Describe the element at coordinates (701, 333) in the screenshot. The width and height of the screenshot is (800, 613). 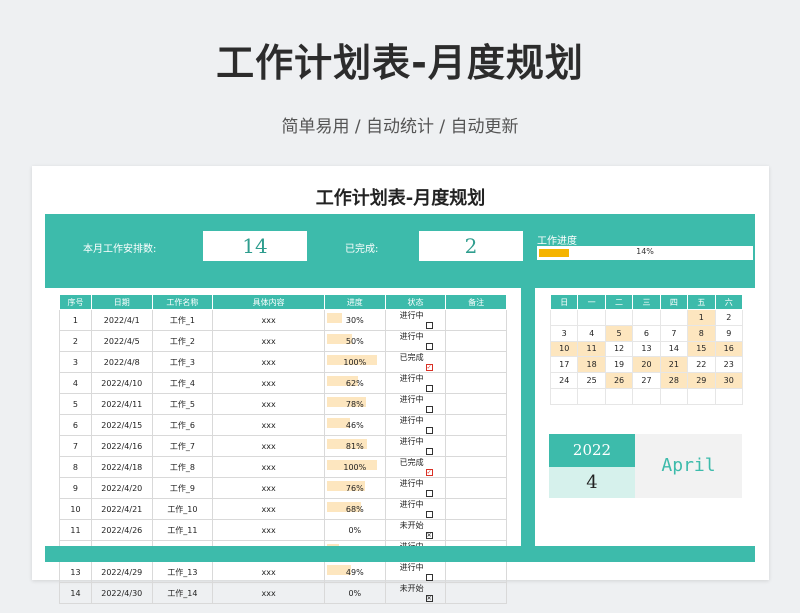
I see `calendar-day: 8` at that location.